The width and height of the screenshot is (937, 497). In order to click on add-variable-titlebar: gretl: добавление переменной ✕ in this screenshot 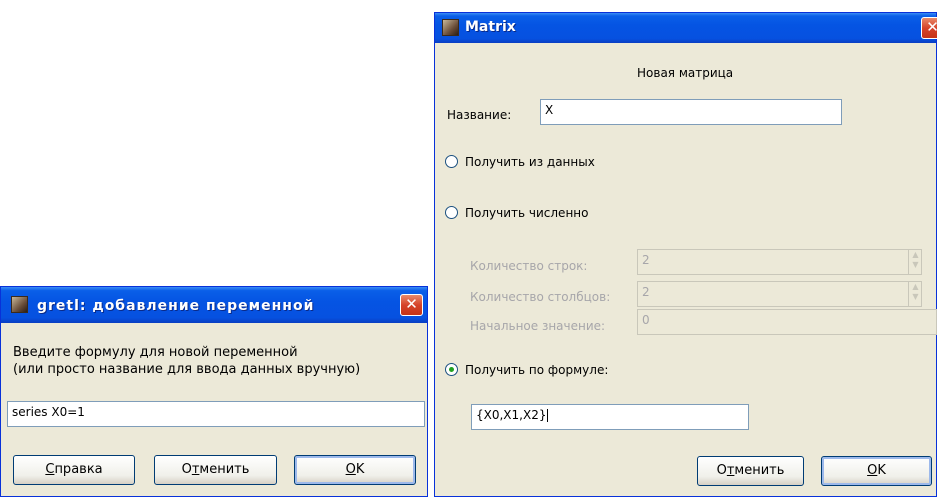, I will do `click(214, 305)`.